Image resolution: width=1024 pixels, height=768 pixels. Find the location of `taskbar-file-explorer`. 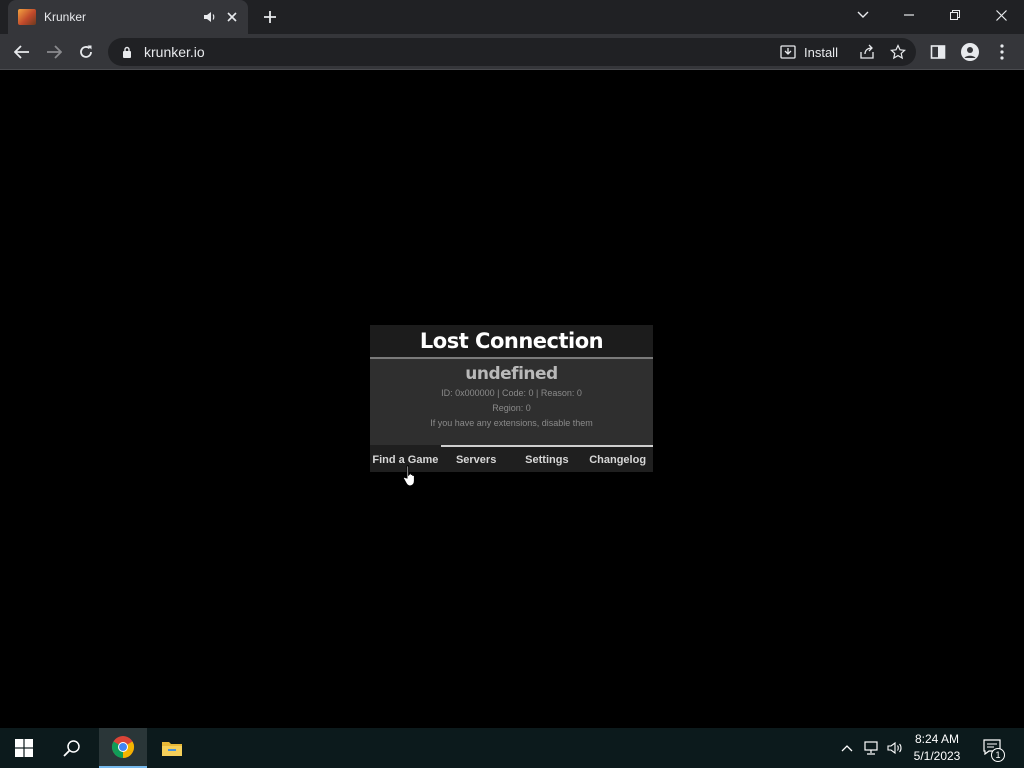

taskbar-file-explorer is located at coordinates (172, 748).